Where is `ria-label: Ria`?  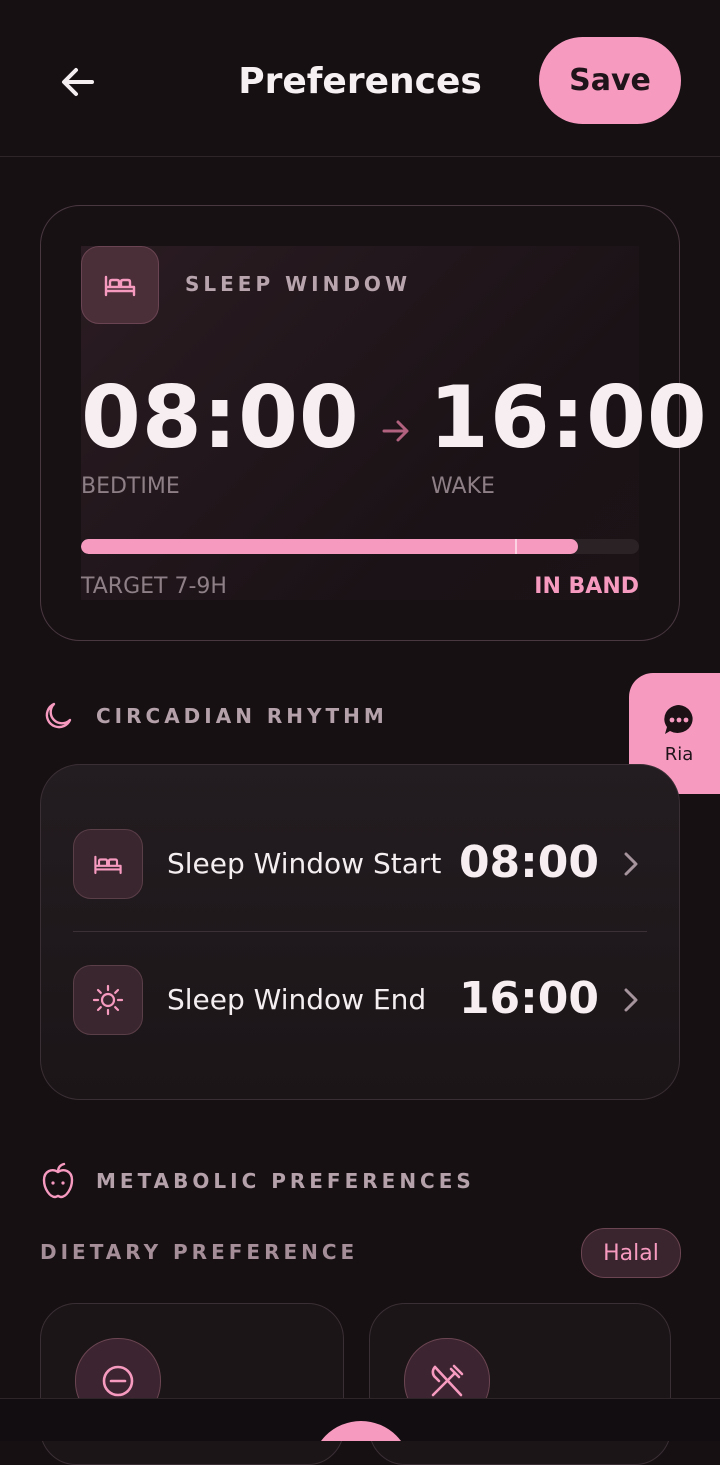 ria-label: Ria is located at coordinates (679, 754).